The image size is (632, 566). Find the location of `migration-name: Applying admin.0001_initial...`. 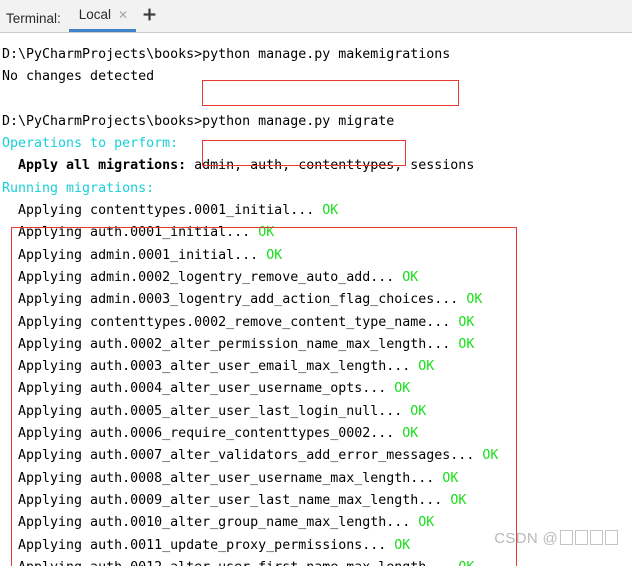

migration-name: Applying admin.0001_initial... is located at coordinates (134, 255).